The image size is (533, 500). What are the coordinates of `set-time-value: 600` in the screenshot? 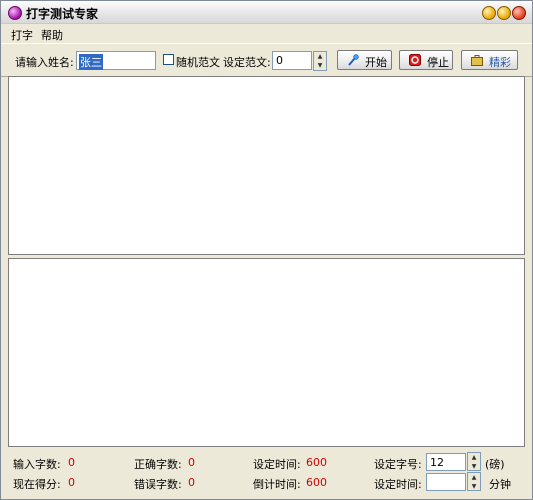 It's located at (316, 462).